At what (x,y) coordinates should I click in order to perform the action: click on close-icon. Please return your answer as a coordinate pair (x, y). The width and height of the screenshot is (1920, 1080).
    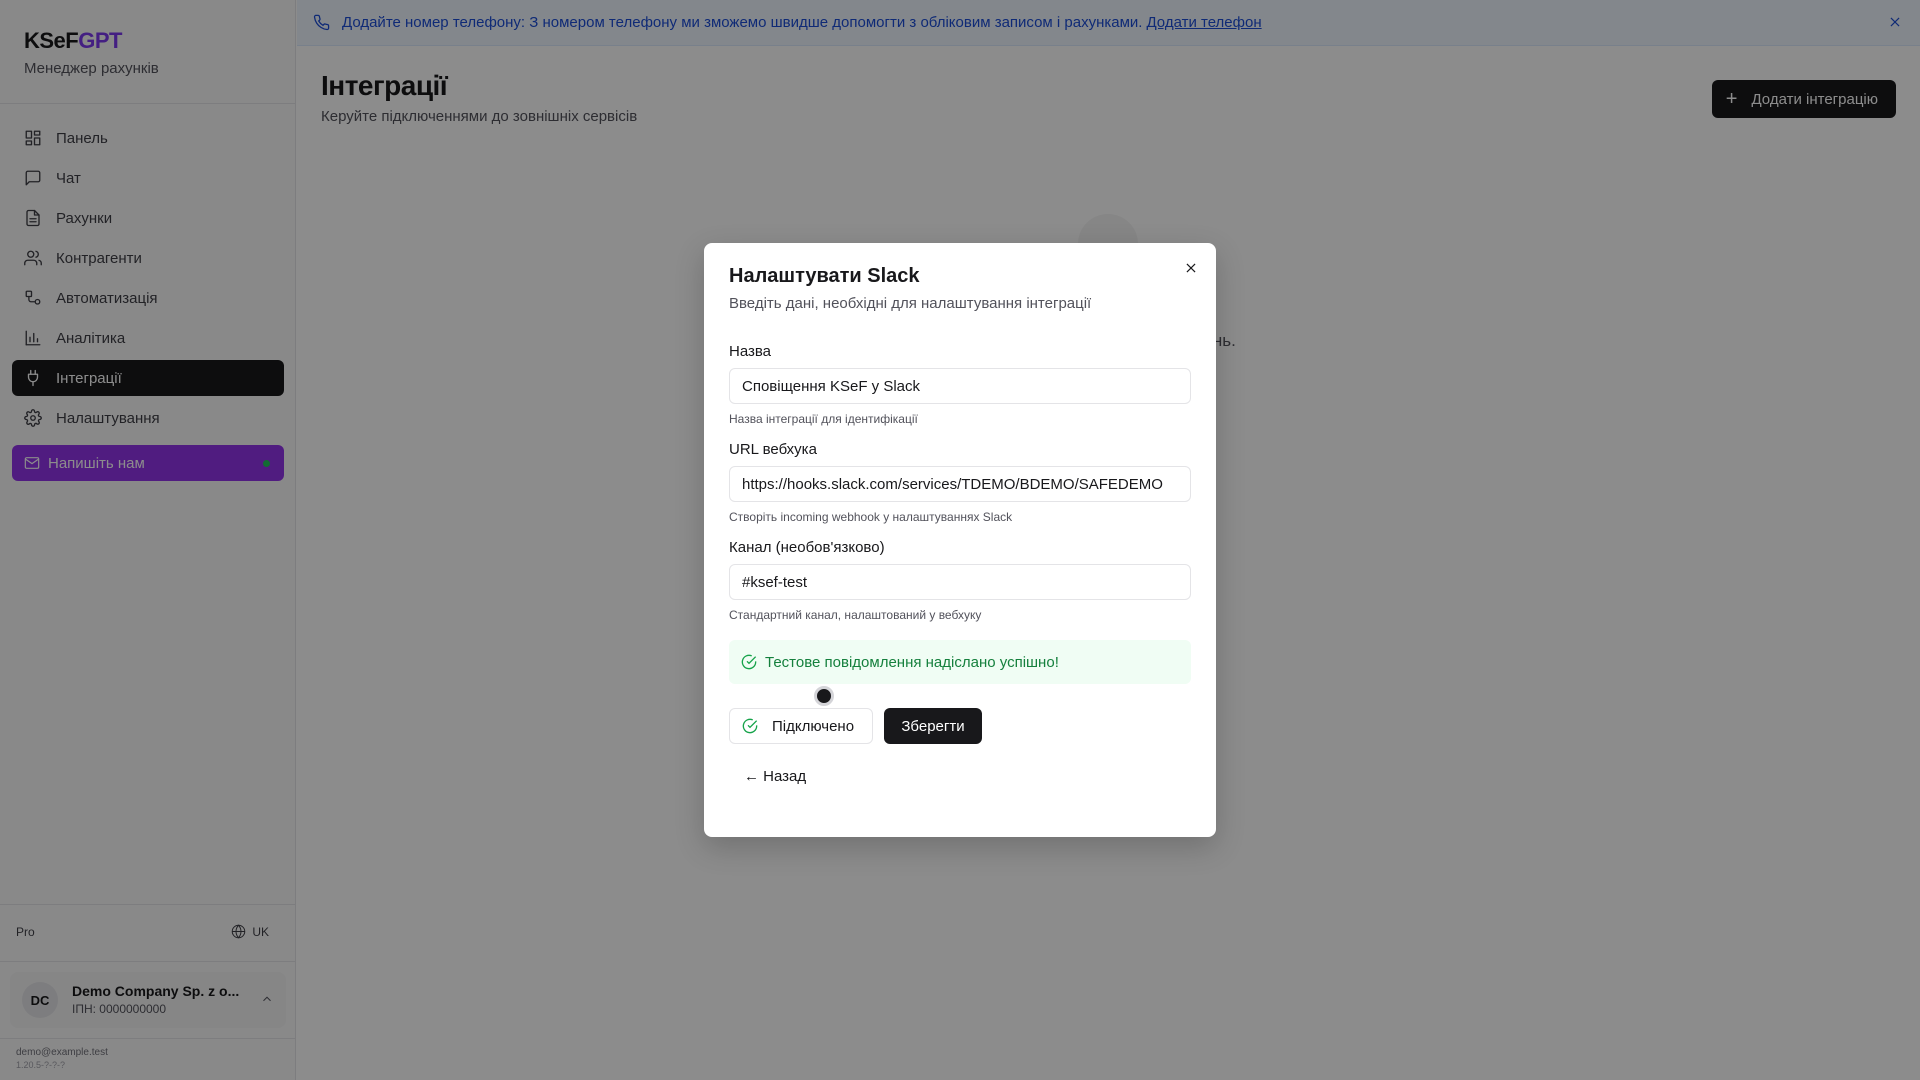
    Looking at the image, I should click on (1191, 268).